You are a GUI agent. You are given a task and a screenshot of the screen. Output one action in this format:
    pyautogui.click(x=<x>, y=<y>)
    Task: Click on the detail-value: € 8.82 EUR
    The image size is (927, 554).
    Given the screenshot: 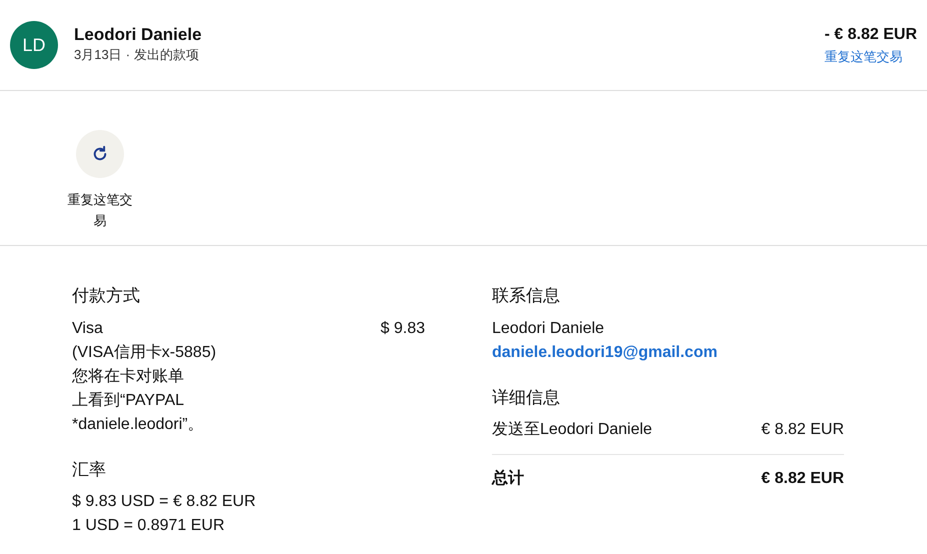 What is the action you would take?
    pyautogui.click(x=802, y=430)
    